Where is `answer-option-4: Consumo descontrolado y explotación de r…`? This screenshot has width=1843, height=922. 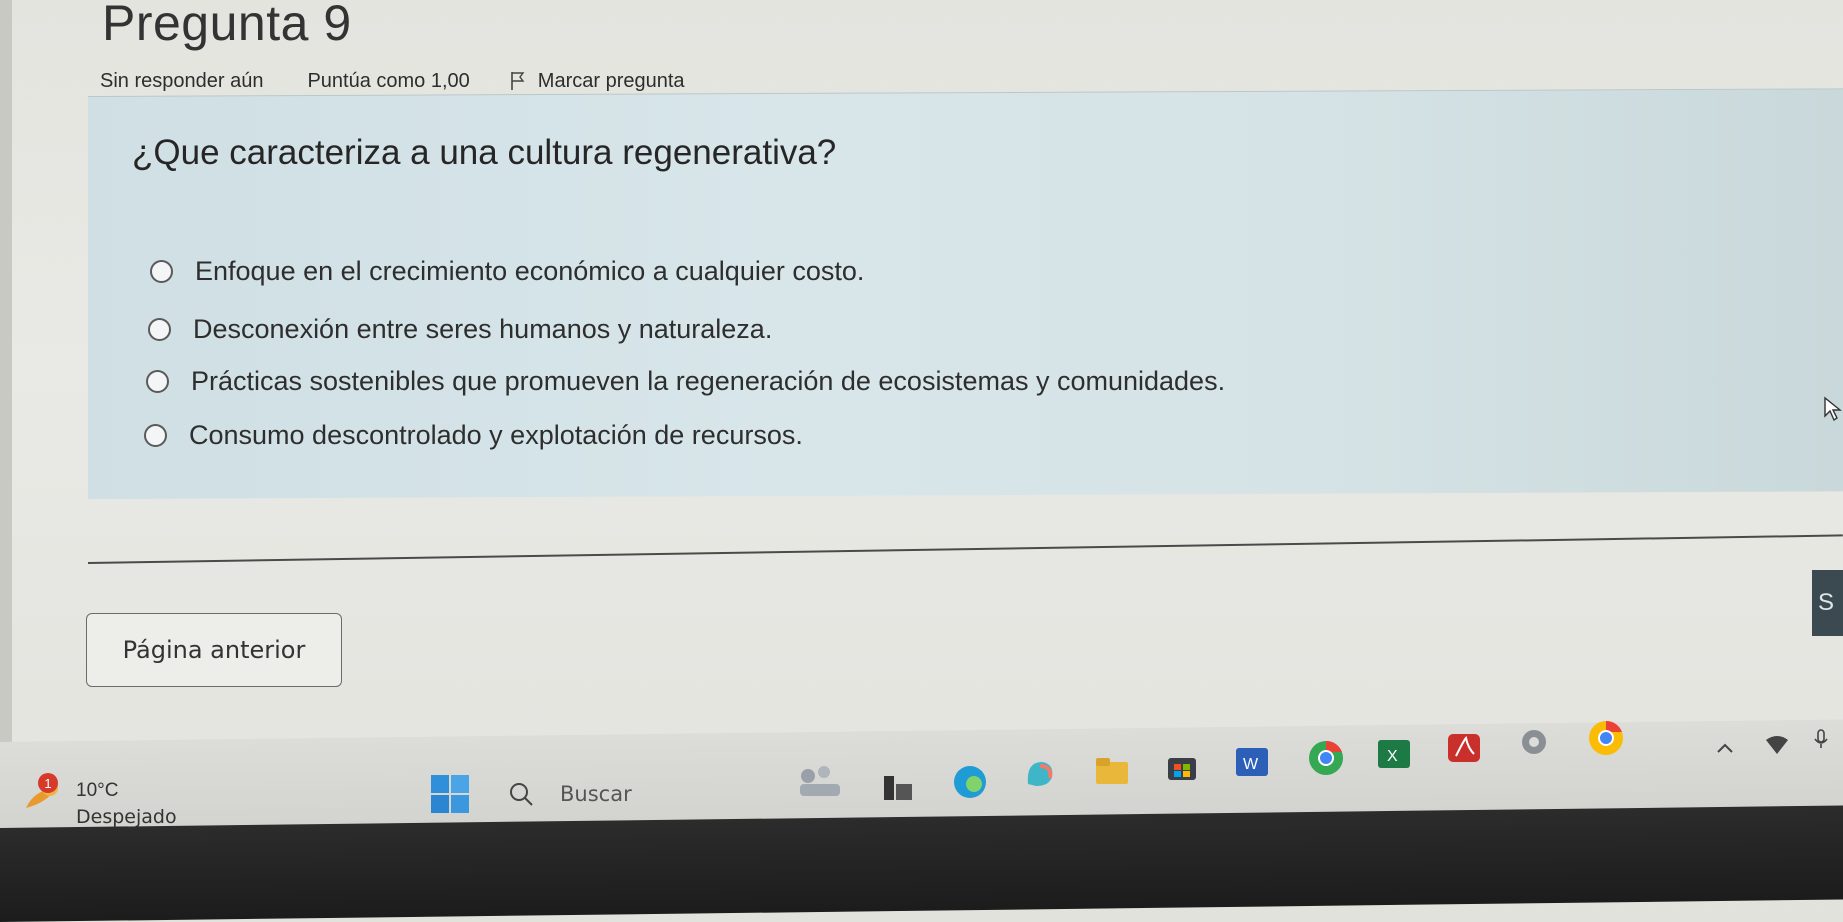
answer-option-4: Consumo descontrolado y explotación de r… is located at coordinates (473, 435).